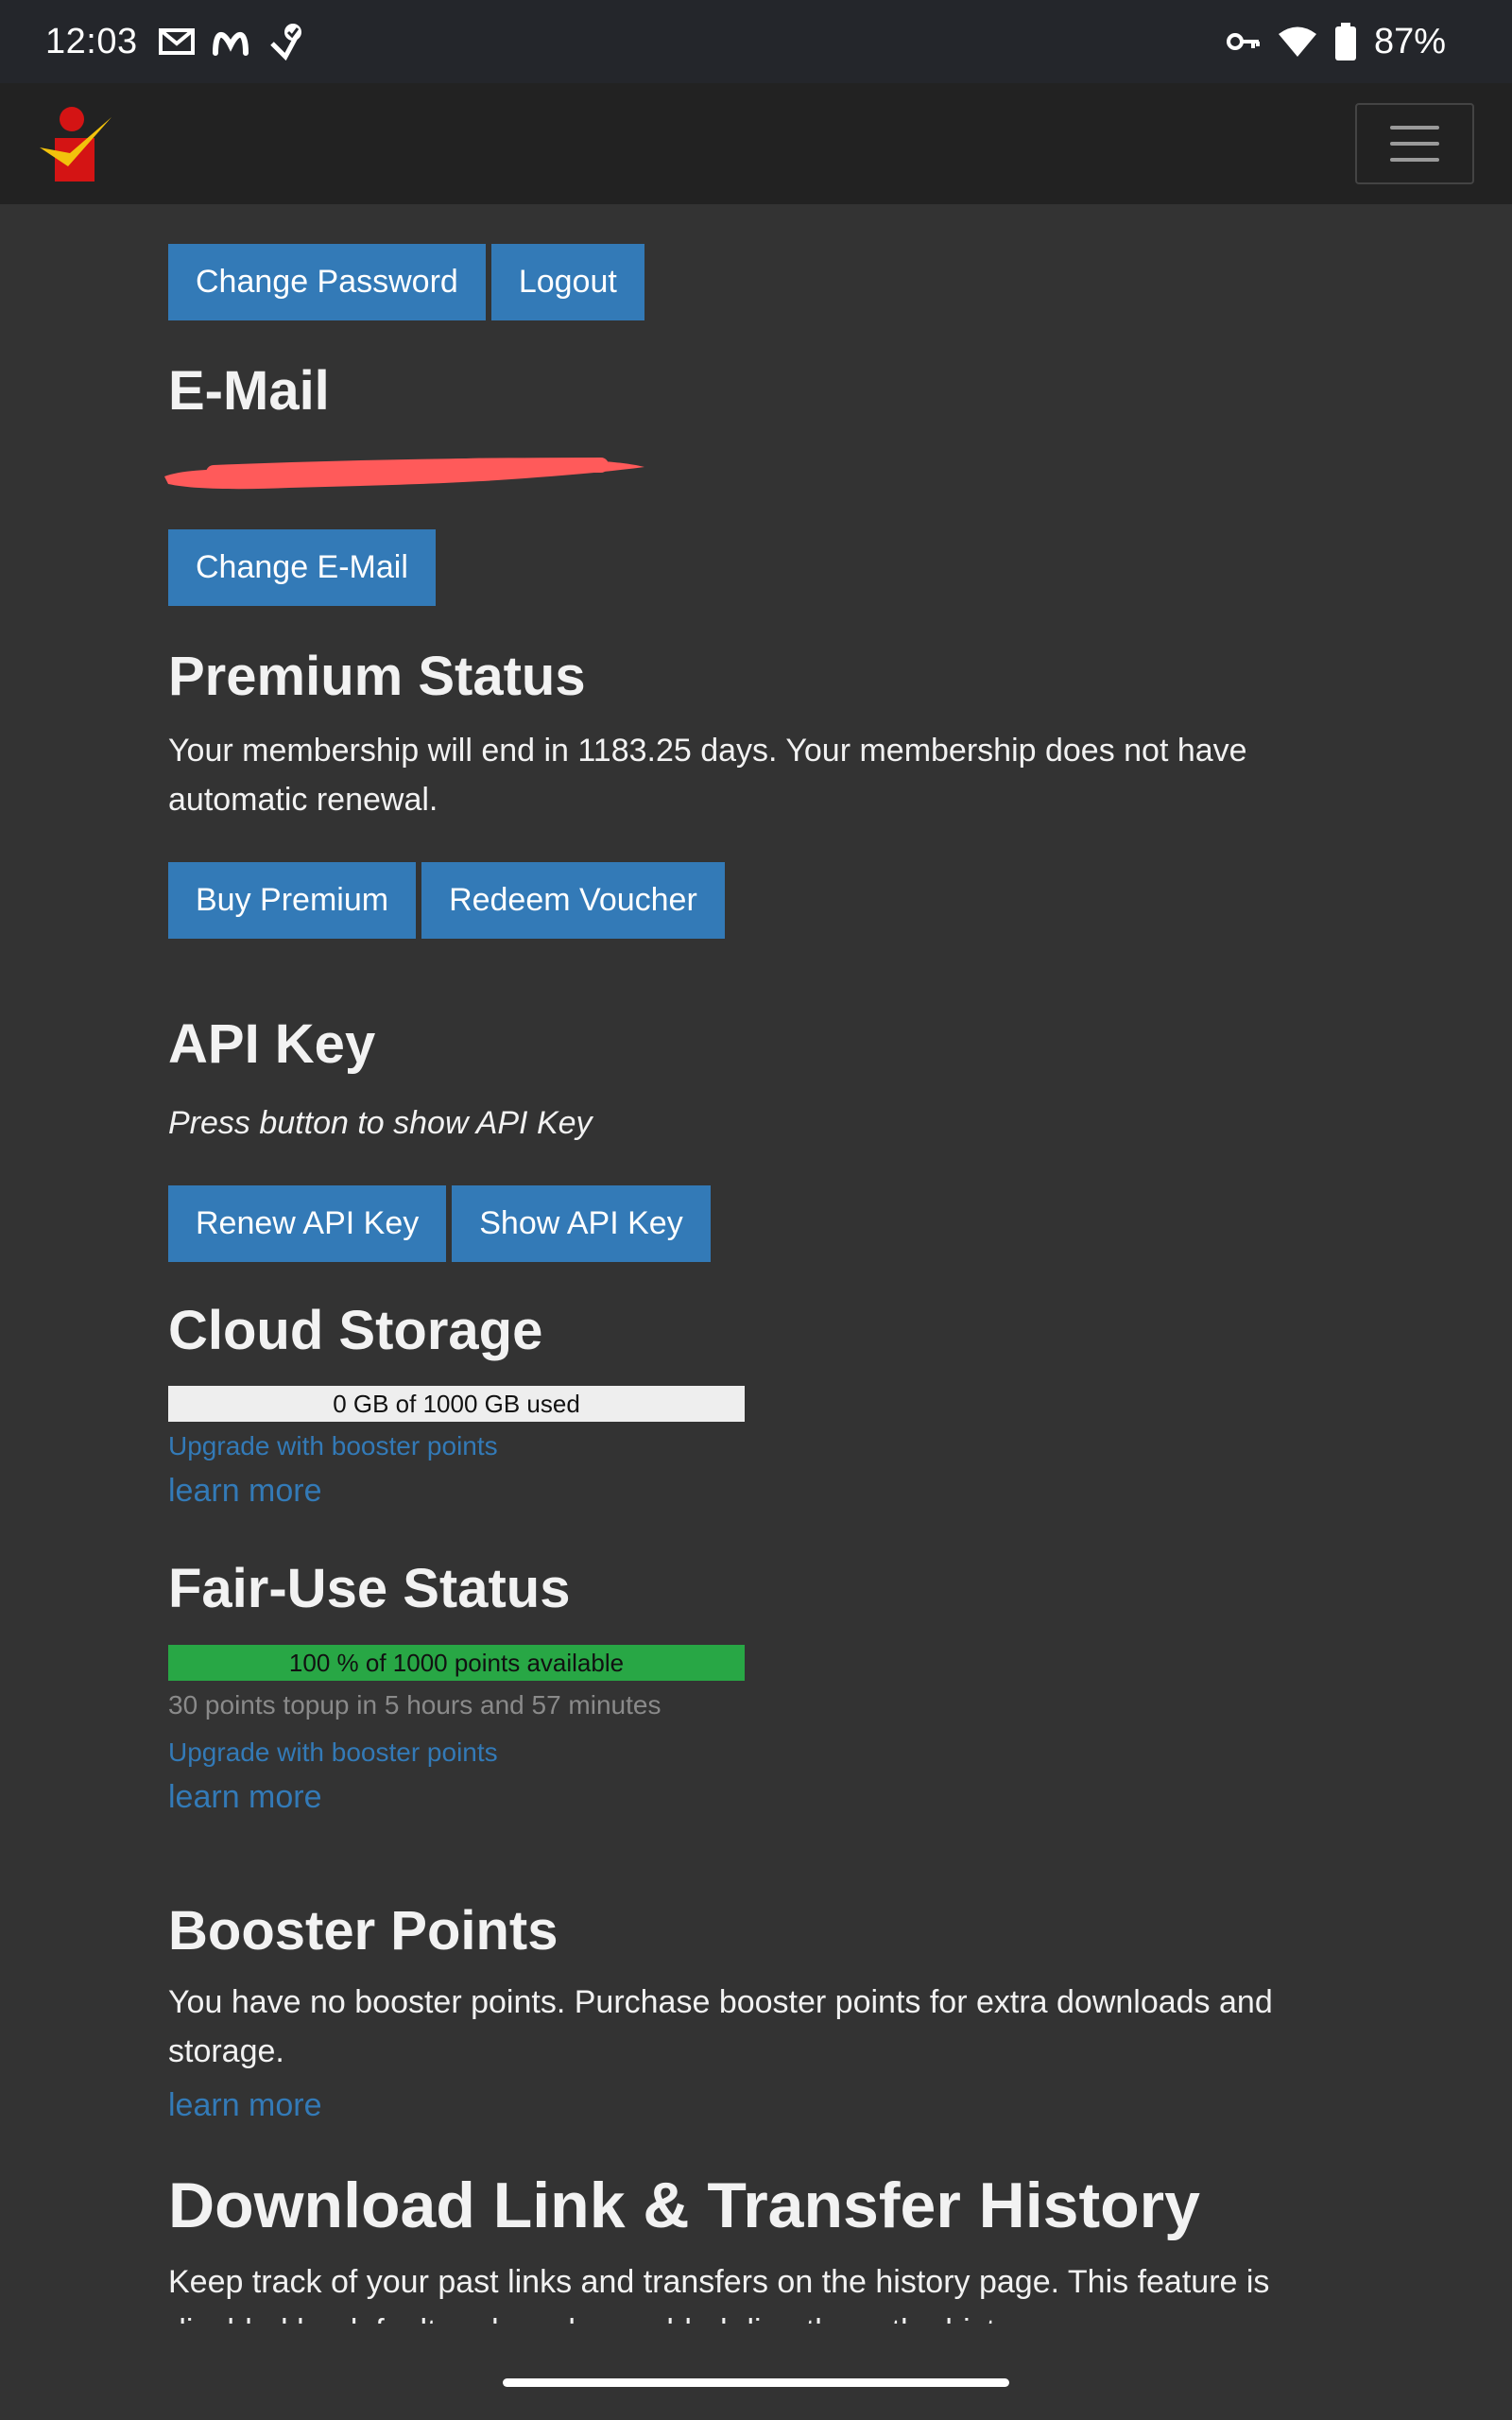 The width and height of the screenshot is (1512, 2420). I want to click on fair-use-progress: 100 % of 1000 points available, so click(456, 1663).